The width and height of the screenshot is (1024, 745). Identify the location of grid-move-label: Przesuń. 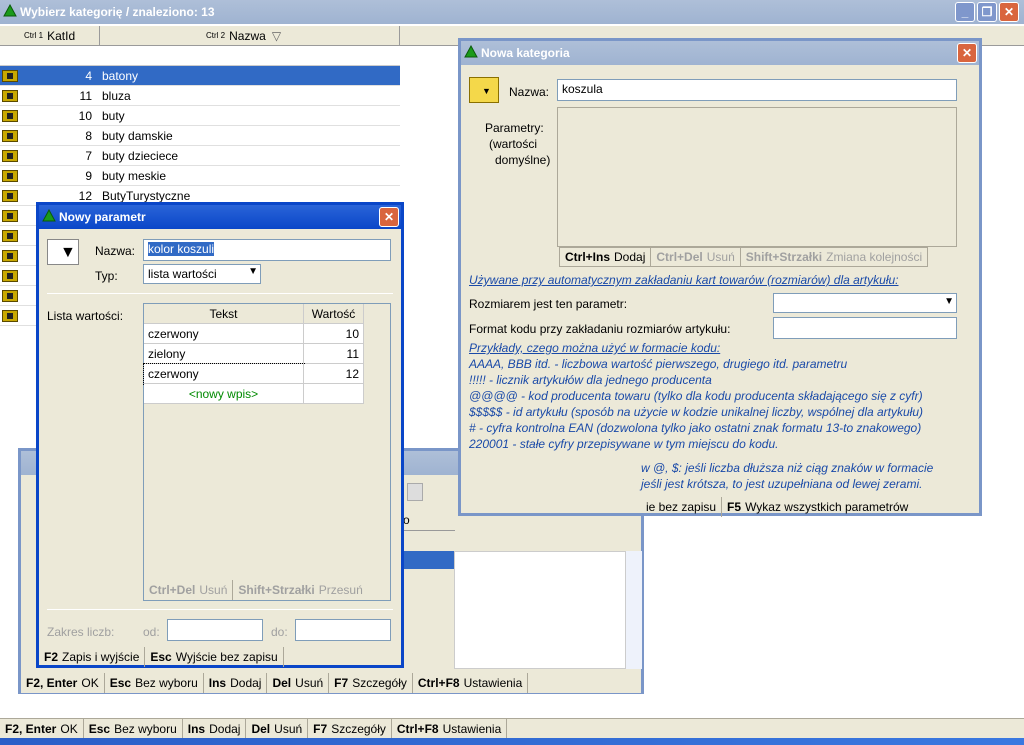
(340, 590).